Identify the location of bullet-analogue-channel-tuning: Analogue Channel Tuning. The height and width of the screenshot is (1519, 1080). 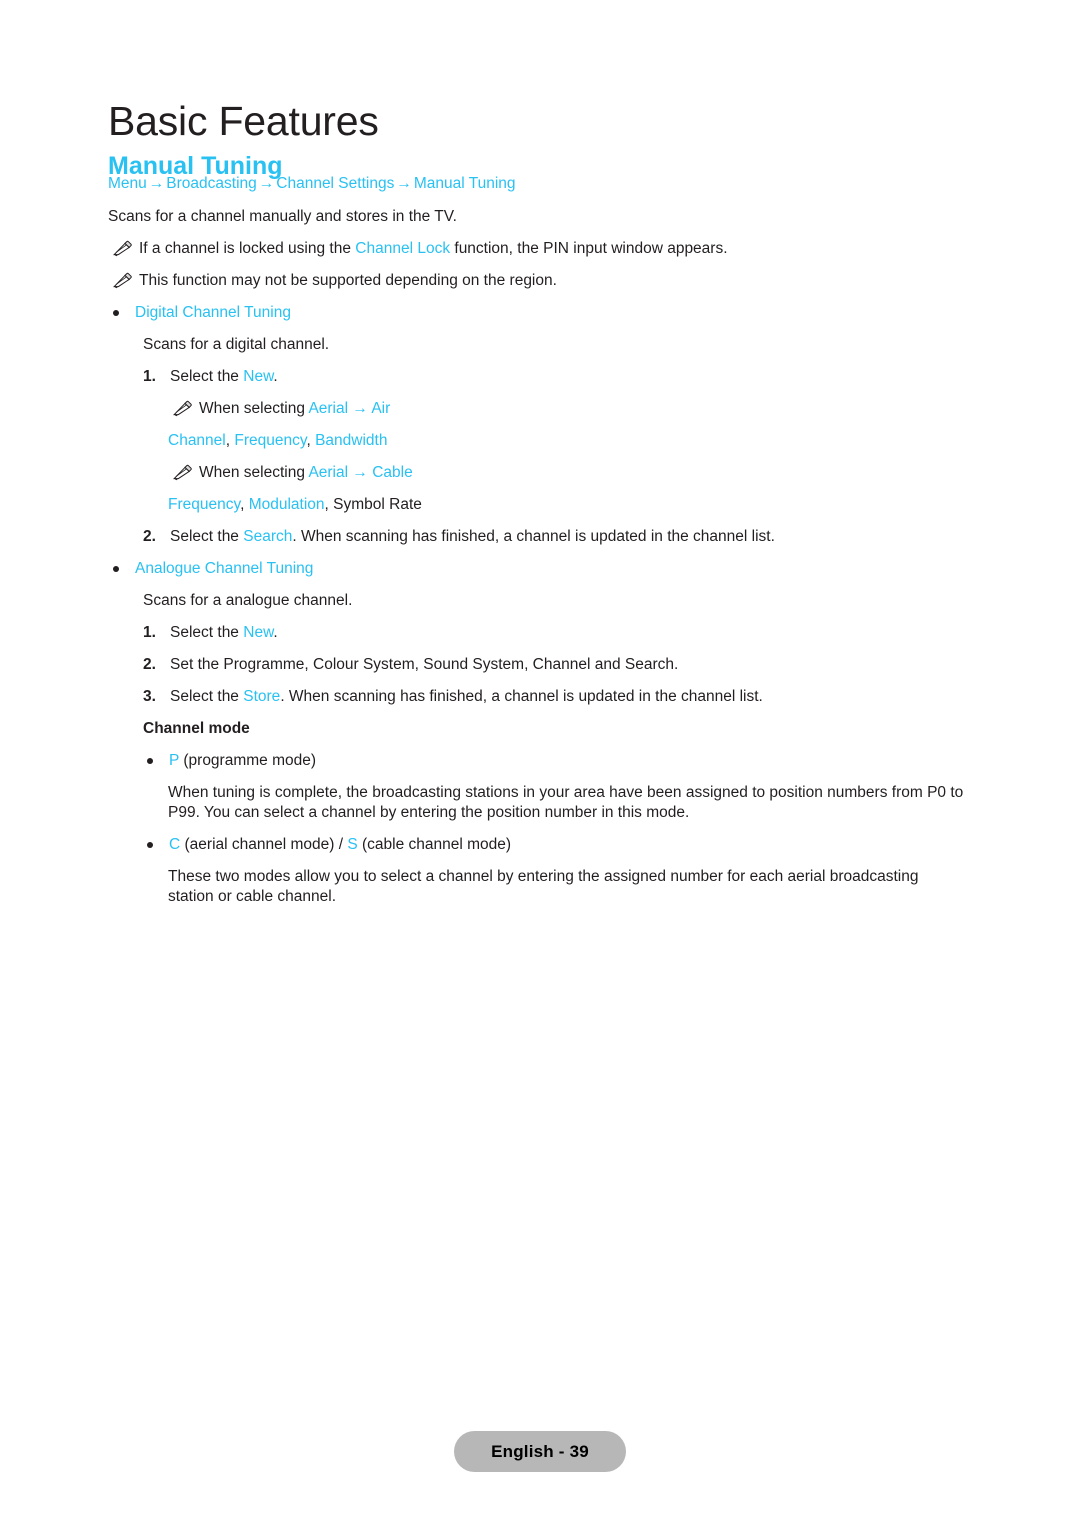
(553, 569).